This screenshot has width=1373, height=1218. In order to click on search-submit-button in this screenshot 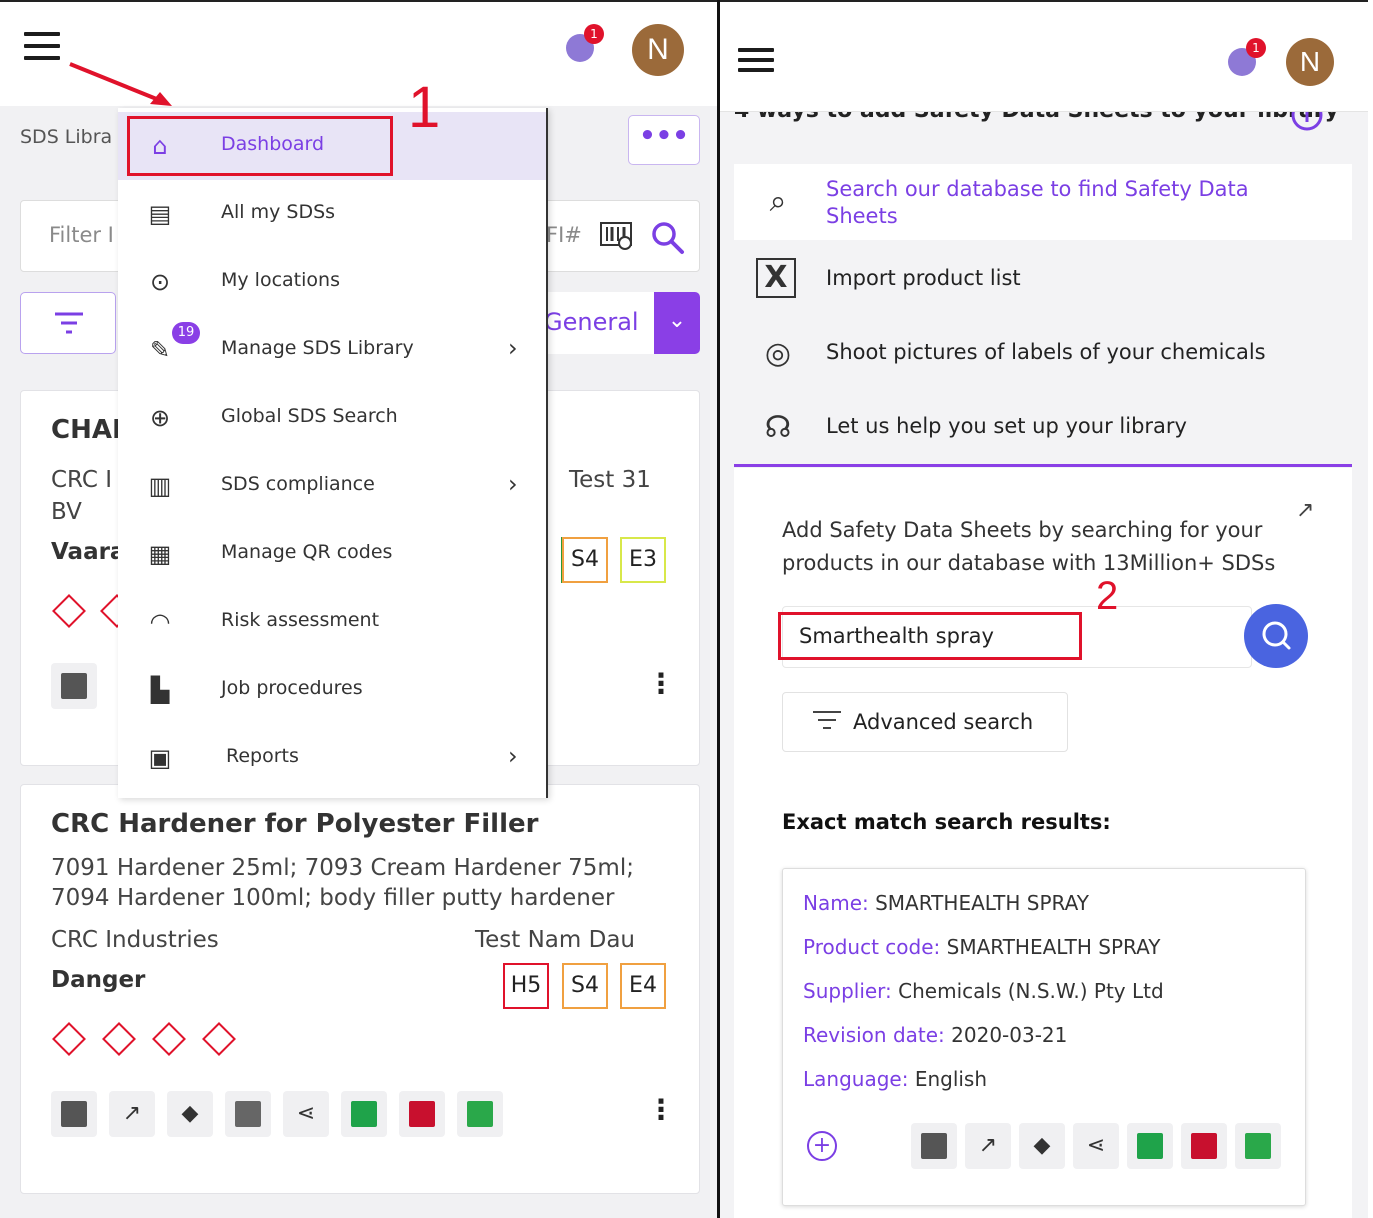, I will do `click(1276, 636)`.